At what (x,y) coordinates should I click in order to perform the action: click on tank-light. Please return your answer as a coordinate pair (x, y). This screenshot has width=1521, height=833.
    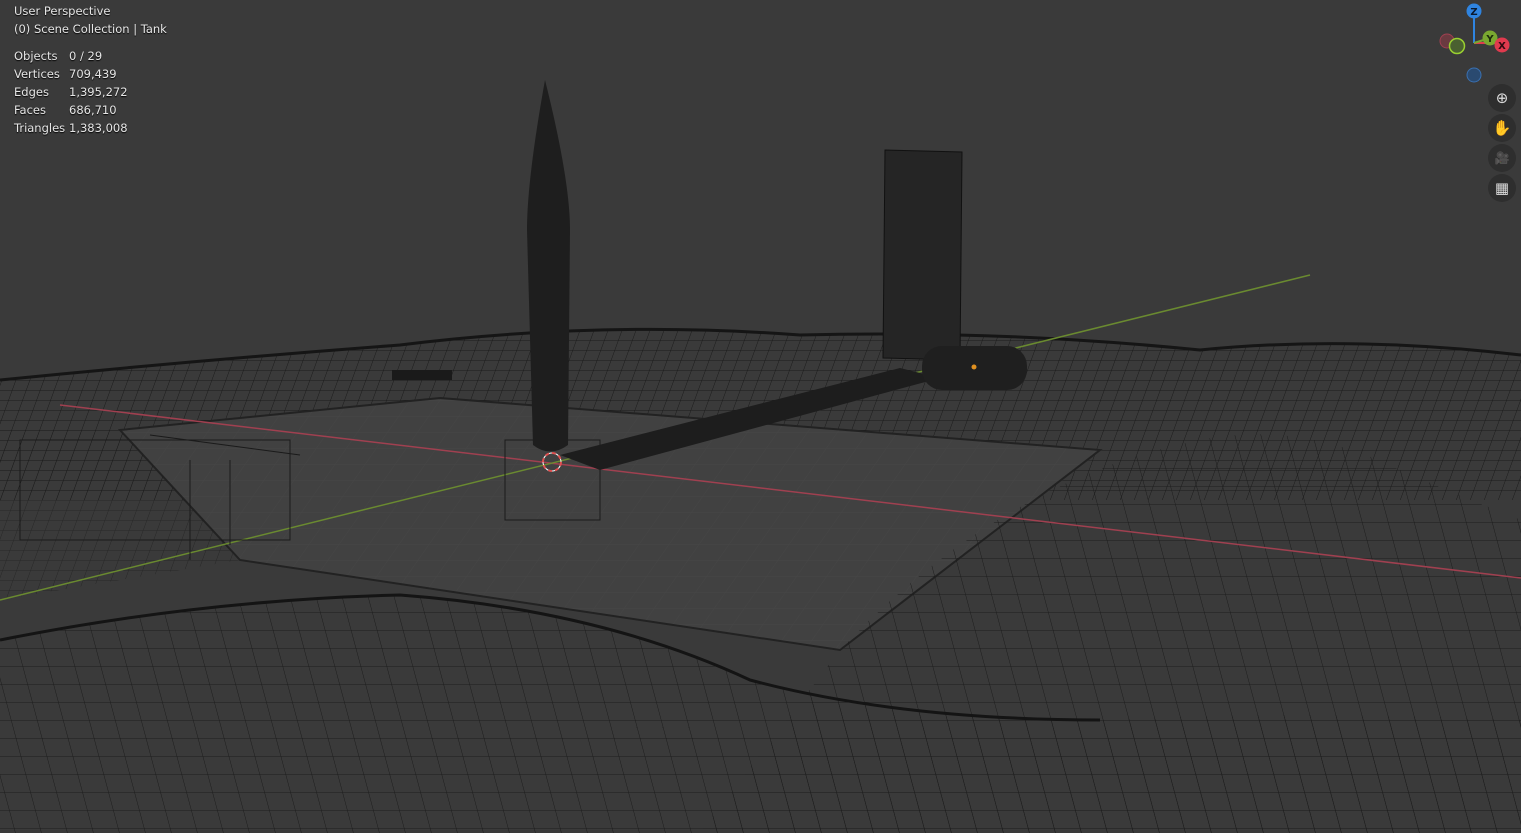
    Looking at the image, I should click on (974, 367).